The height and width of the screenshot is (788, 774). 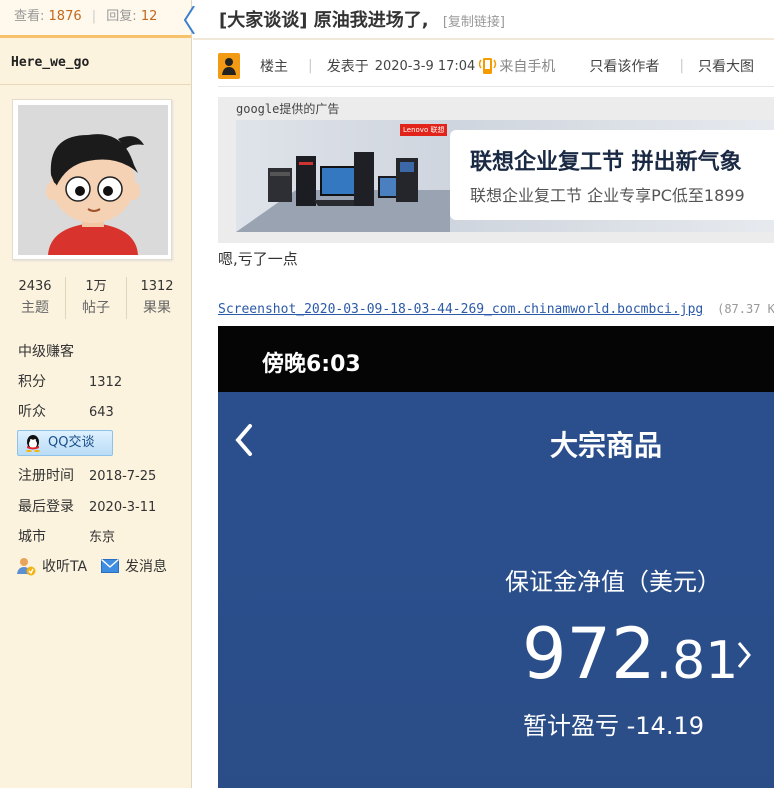 What do you see at coordinates (425, 66) in the screenshot?
I see `post-time: 2020-3-9 17:04` at bounding box center [425, 66].